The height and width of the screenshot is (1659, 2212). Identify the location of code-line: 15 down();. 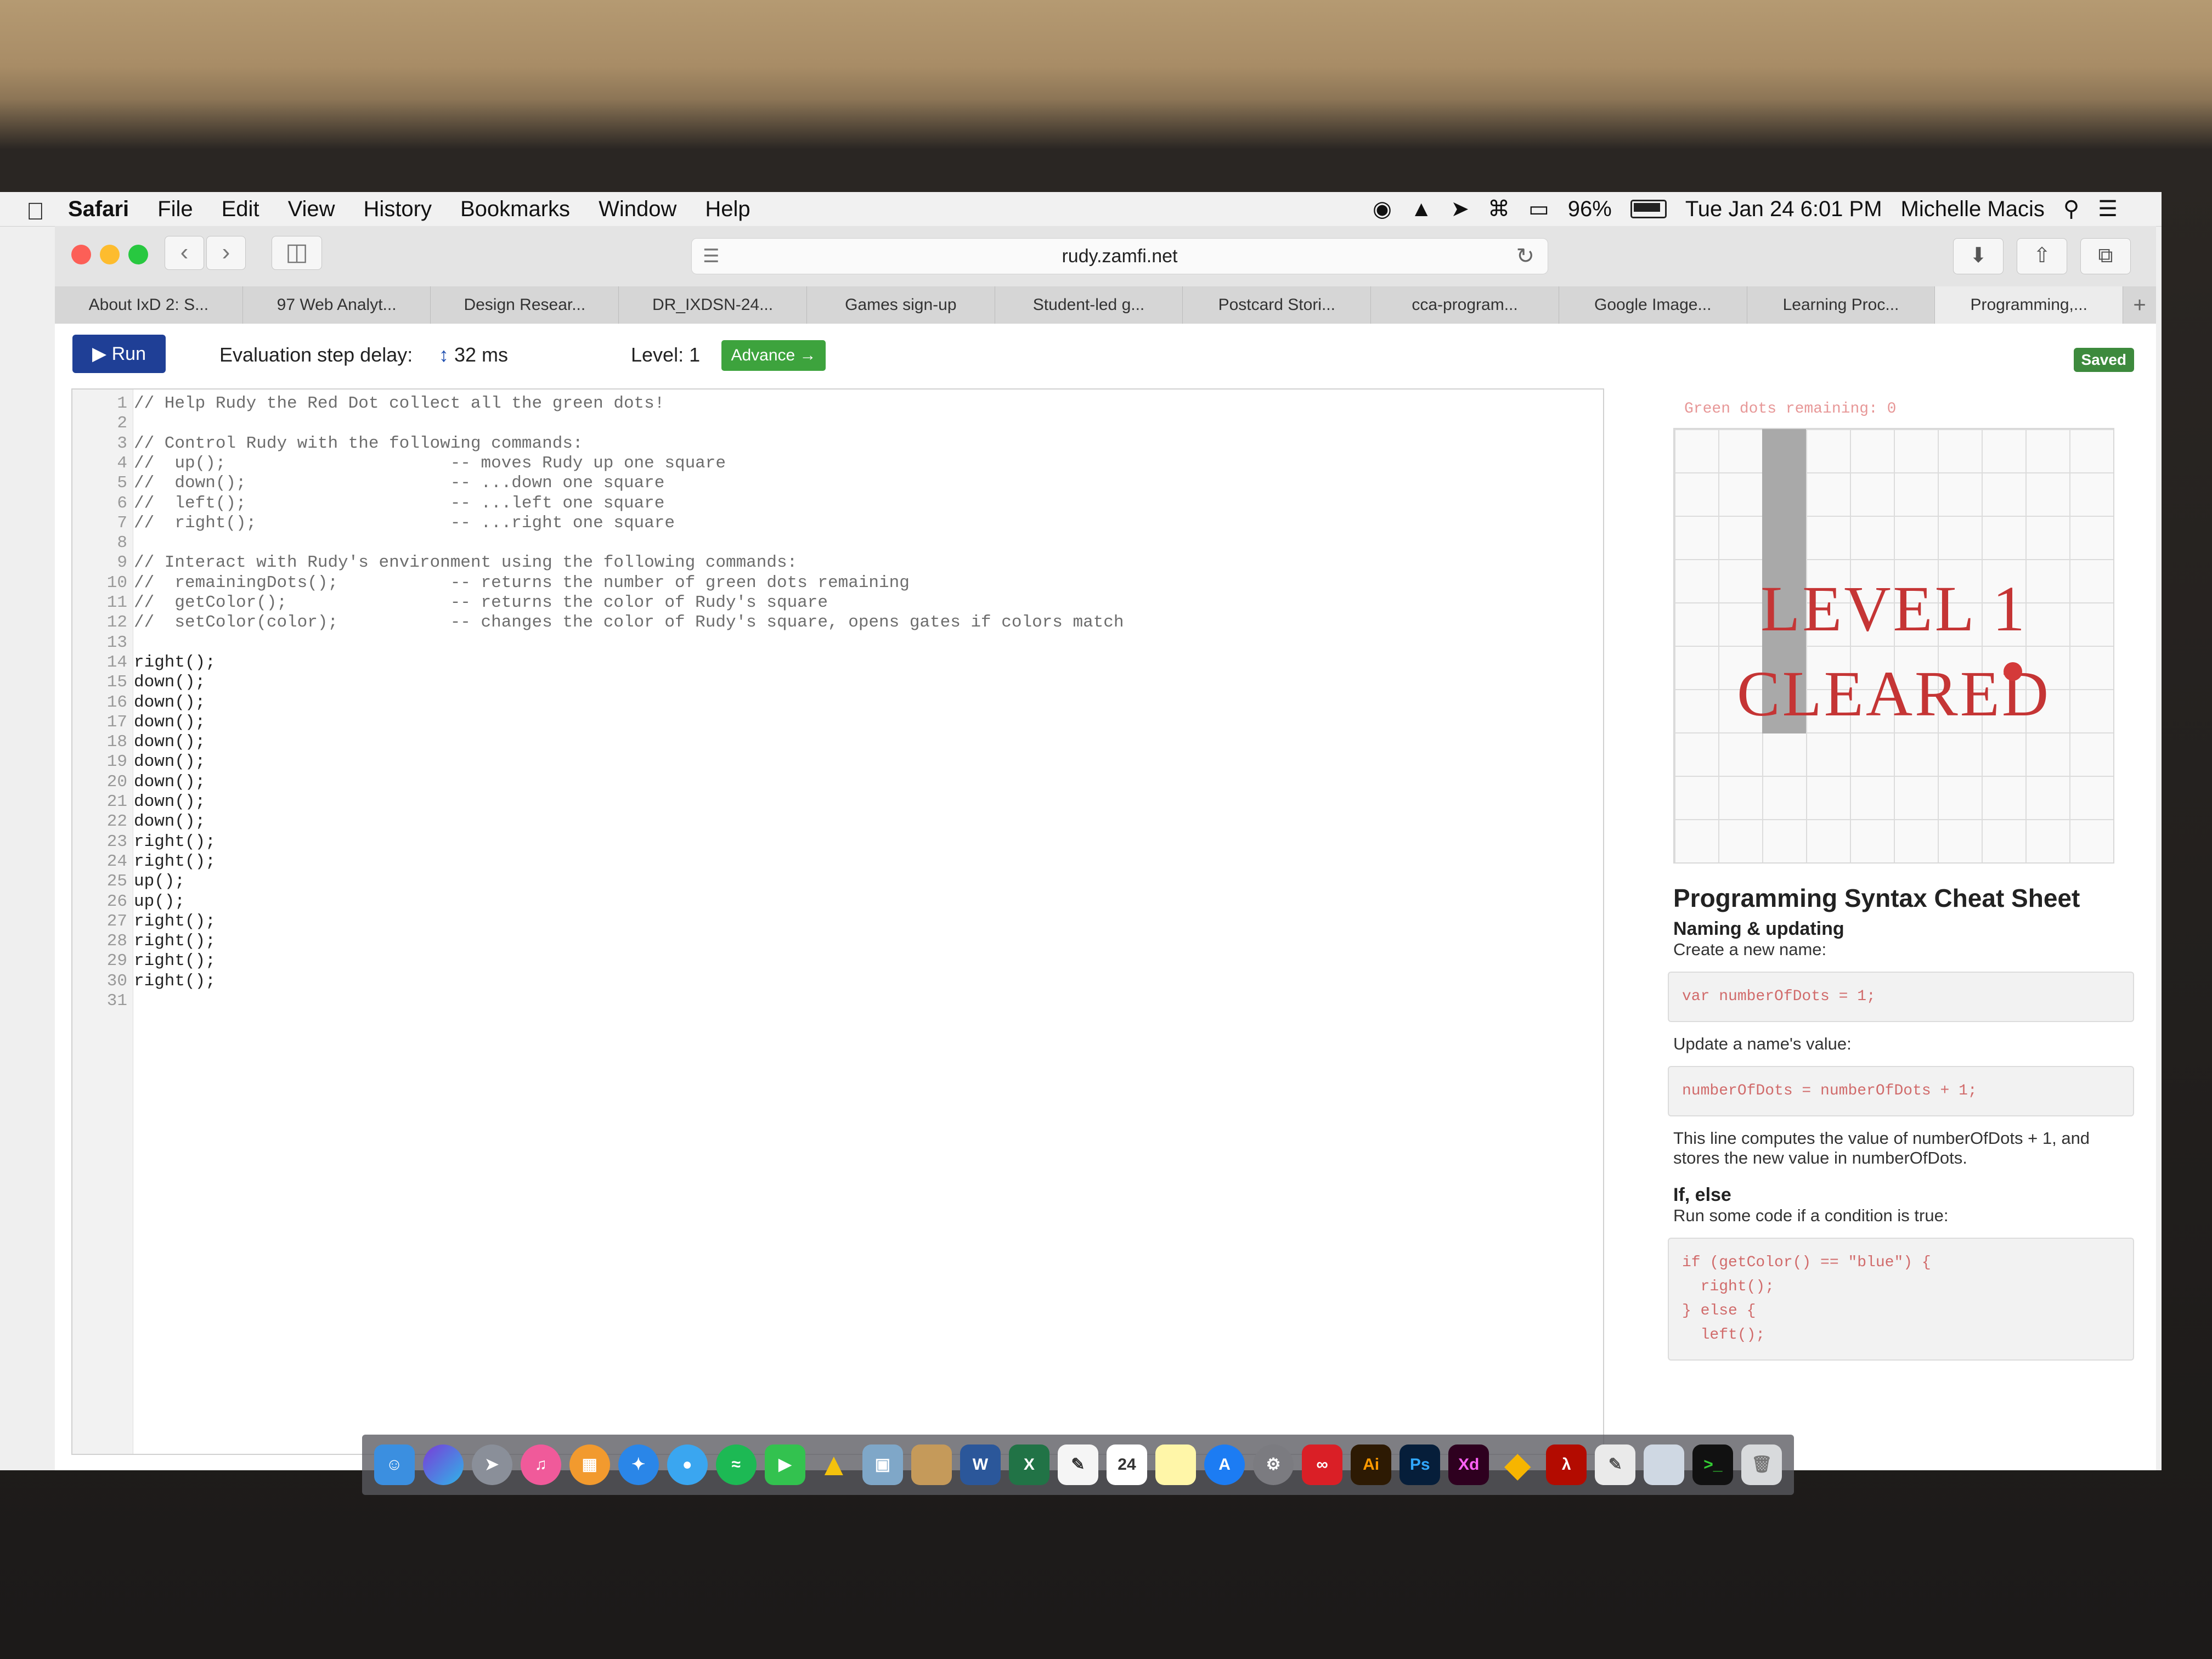
(138, 682).